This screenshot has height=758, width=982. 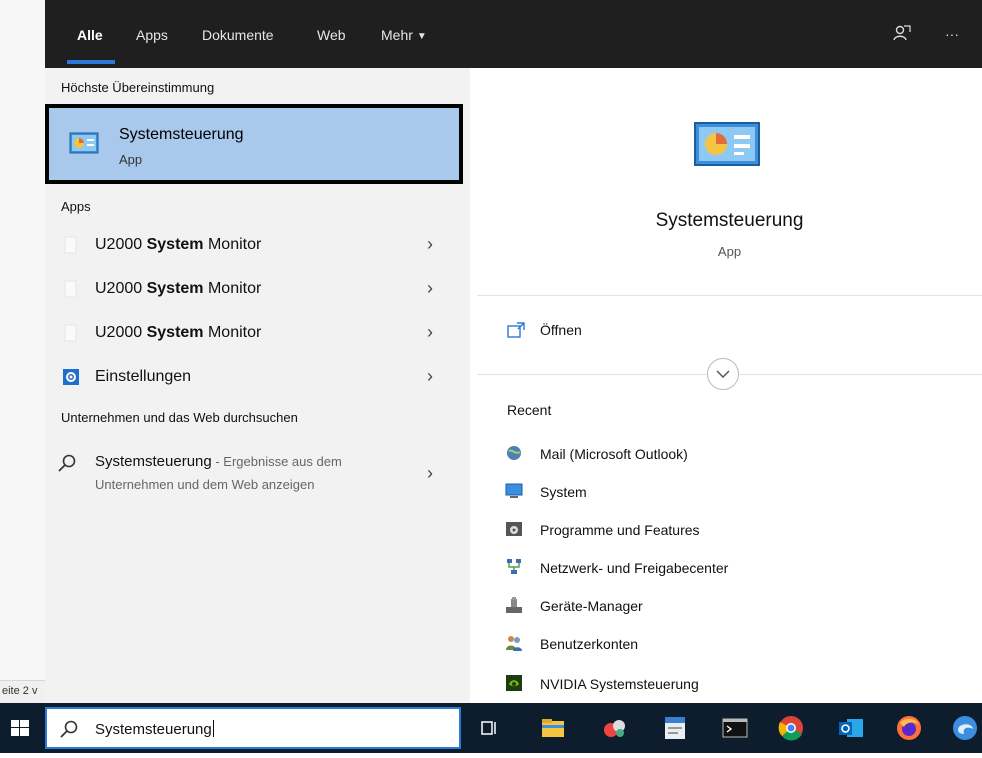 I want to click on background-window, so click(x=23, y=351).